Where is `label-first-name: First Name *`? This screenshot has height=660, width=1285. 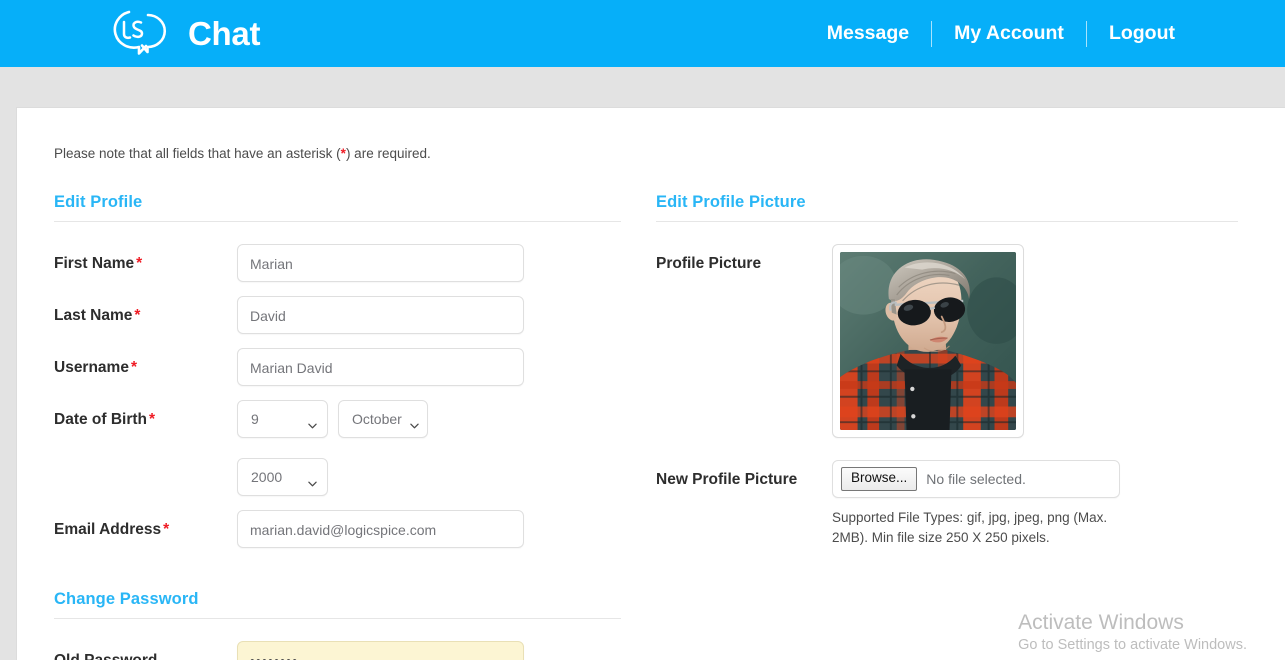 label-first-name: First Name * is located at coordinates (145, 259).